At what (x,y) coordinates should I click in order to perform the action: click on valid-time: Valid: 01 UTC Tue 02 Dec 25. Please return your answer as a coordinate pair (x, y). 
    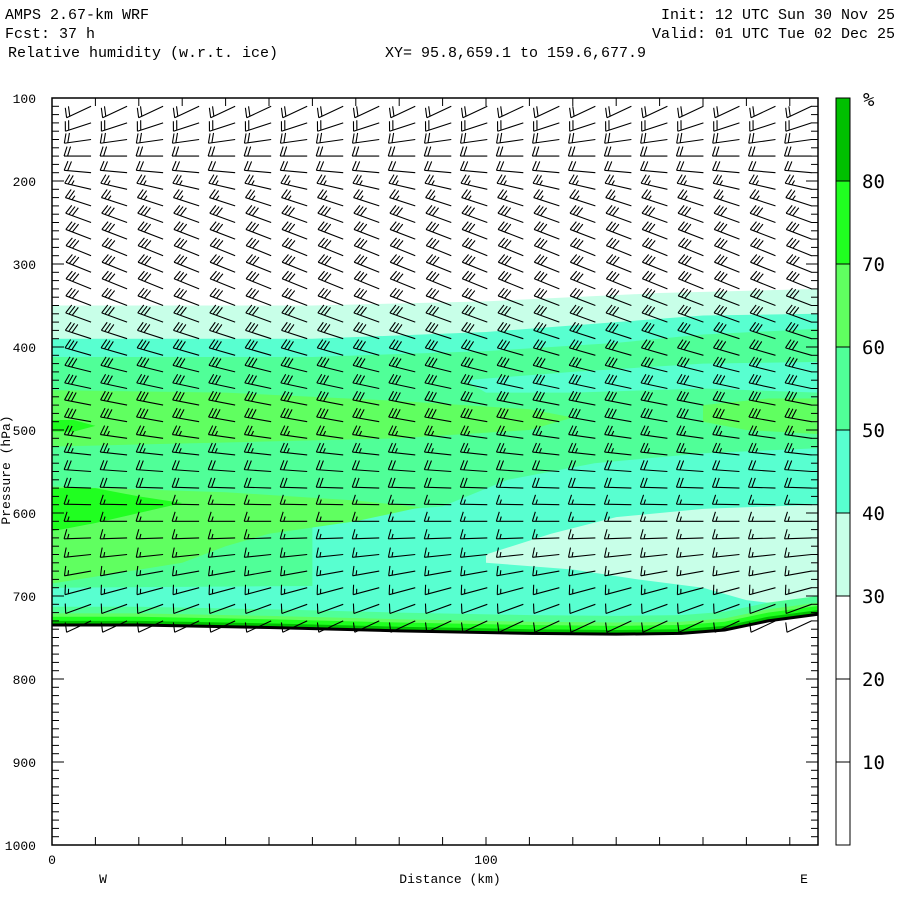
    Looking at the image, I should click on (773, 34).